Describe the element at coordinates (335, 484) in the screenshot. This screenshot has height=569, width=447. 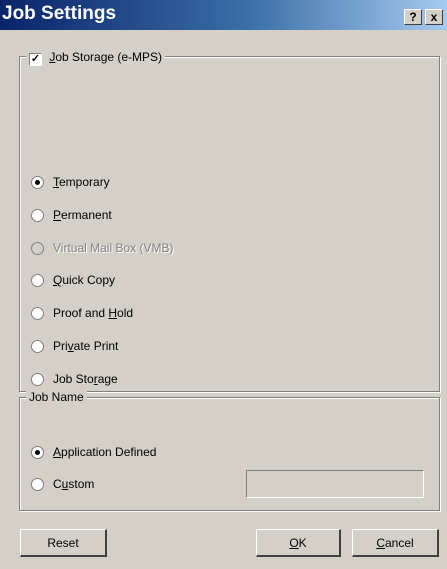
I see `custom-name-field` at that location.